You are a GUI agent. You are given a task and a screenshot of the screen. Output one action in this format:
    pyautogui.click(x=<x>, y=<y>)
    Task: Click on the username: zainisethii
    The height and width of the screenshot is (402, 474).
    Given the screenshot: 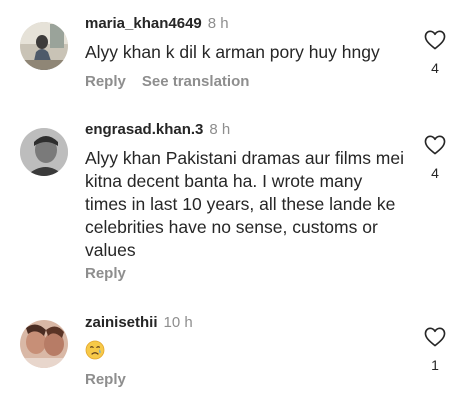 What is the action you would take?
    pyautogui.click(x=121, y=322)
    